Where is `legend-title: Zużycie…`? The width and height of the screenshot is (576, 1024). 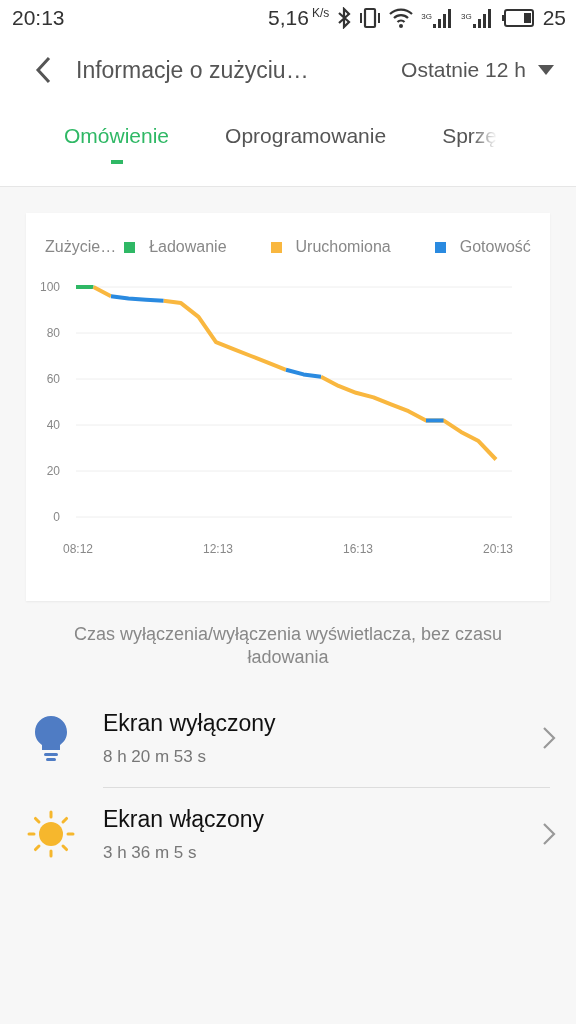 legend-title: Zużycie… is located at coordinates (81, 247).